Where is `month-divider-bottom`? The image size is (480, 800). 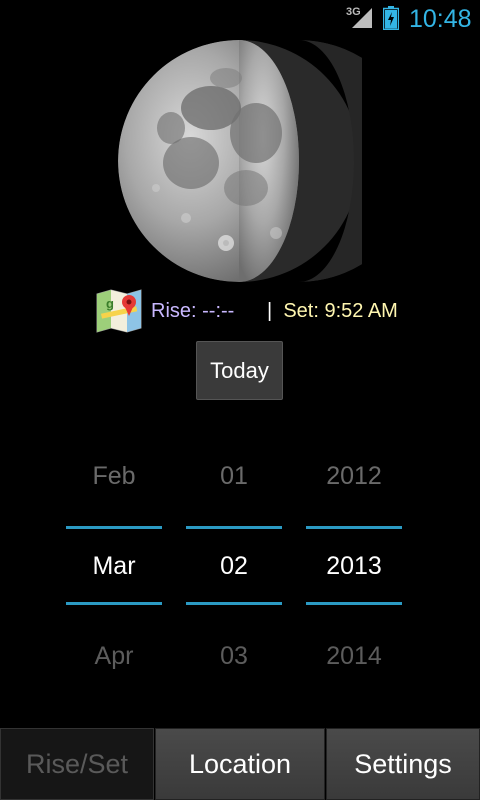
month-divider-bottom is located at coordinates (114, 603).